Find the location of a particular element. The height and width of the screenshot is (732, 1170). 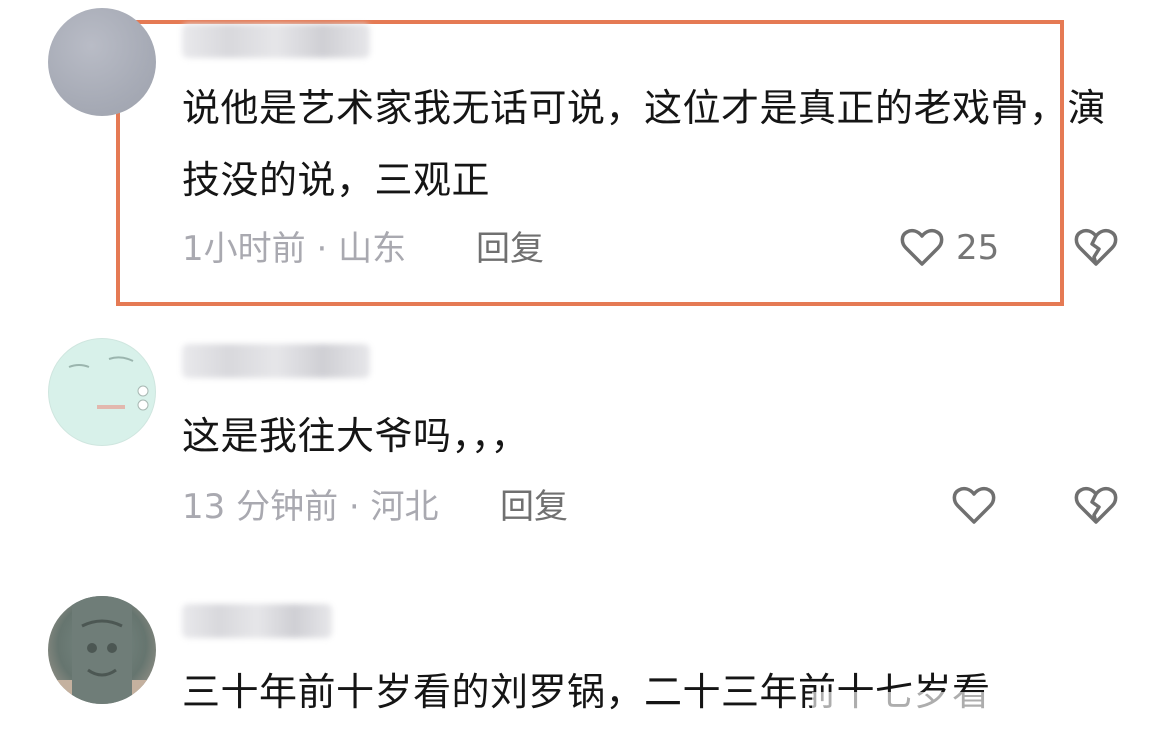

comment-location: 河北 is located at coordinates (404, 507).